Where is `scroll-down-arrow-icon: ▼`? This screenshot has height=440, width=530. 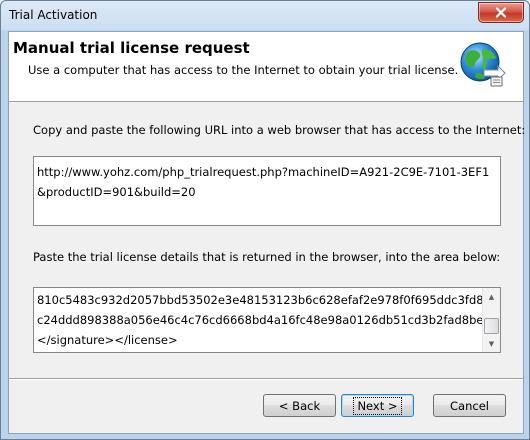 scroll-down-arrow-icon: ▼ is located at coordinates (491, 343).